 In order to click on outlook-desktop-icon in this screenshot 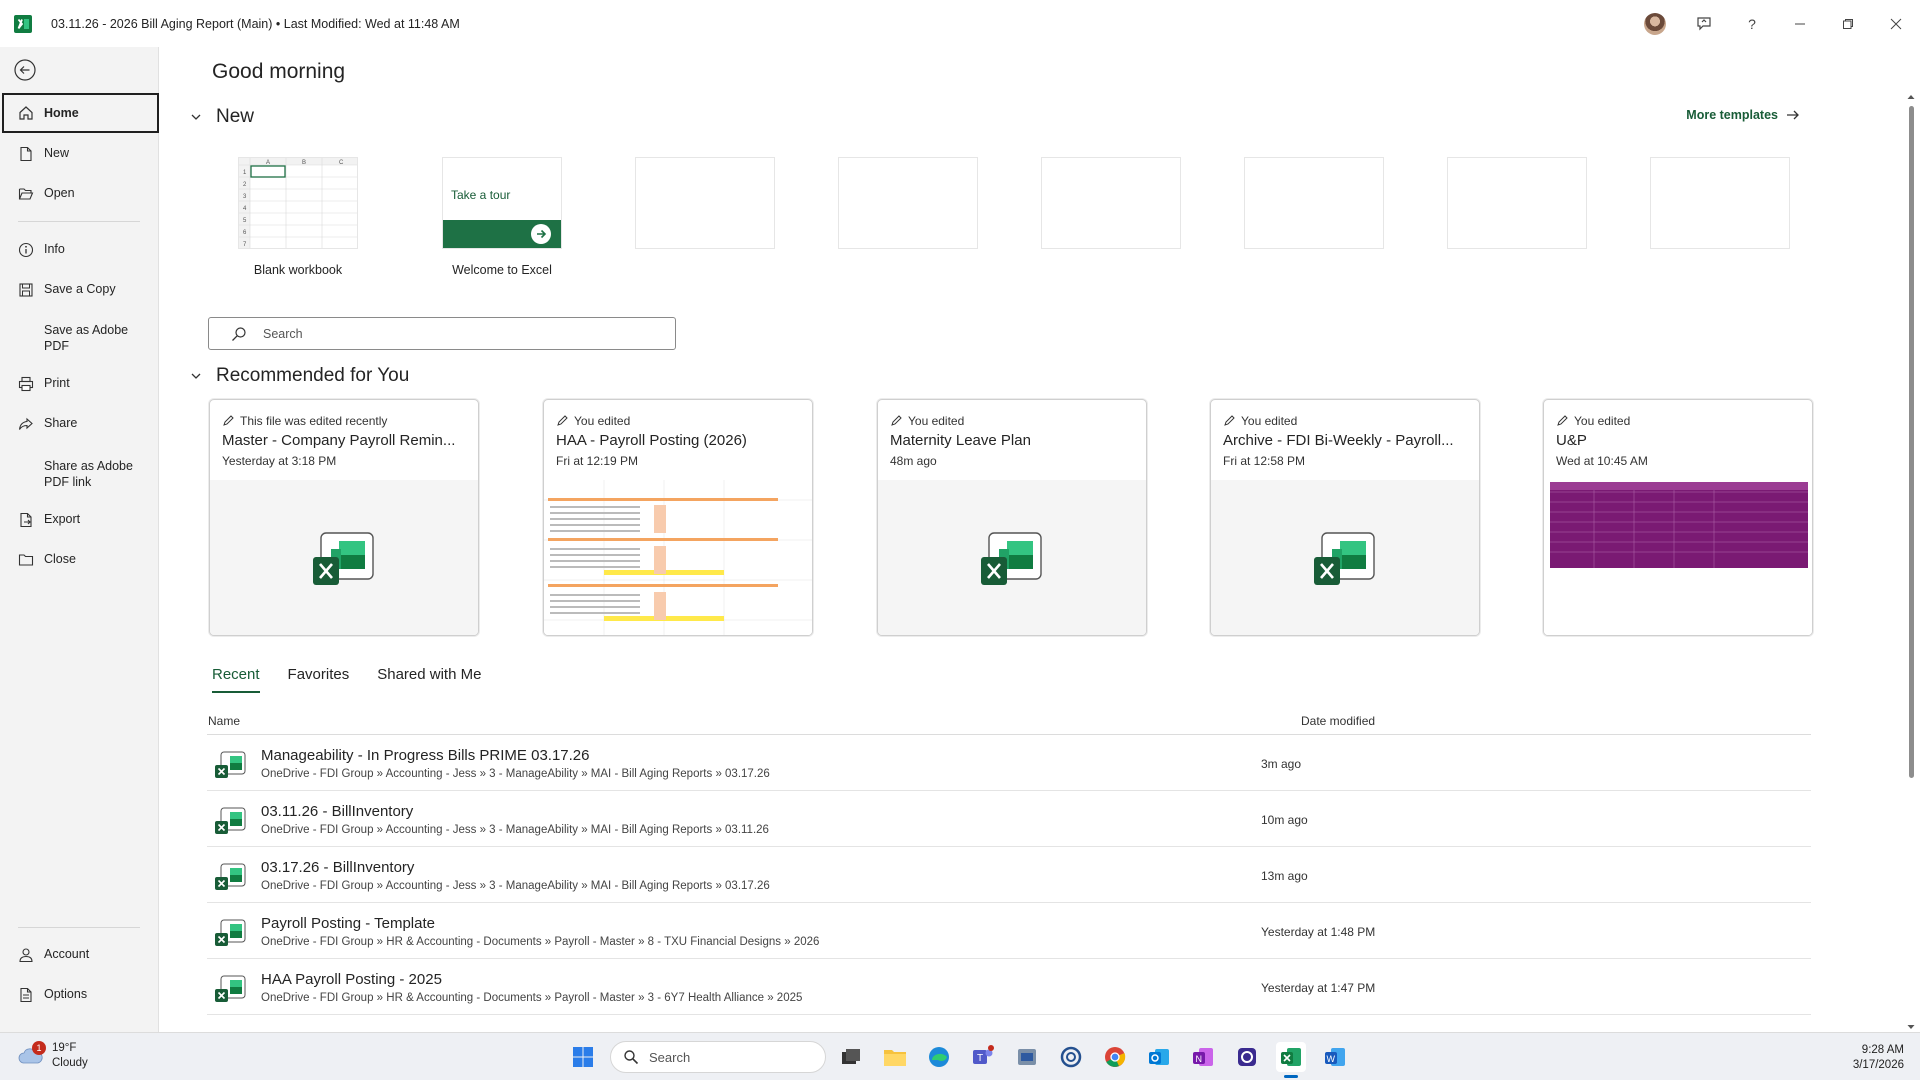, I will do `click(1027, 1057)`.